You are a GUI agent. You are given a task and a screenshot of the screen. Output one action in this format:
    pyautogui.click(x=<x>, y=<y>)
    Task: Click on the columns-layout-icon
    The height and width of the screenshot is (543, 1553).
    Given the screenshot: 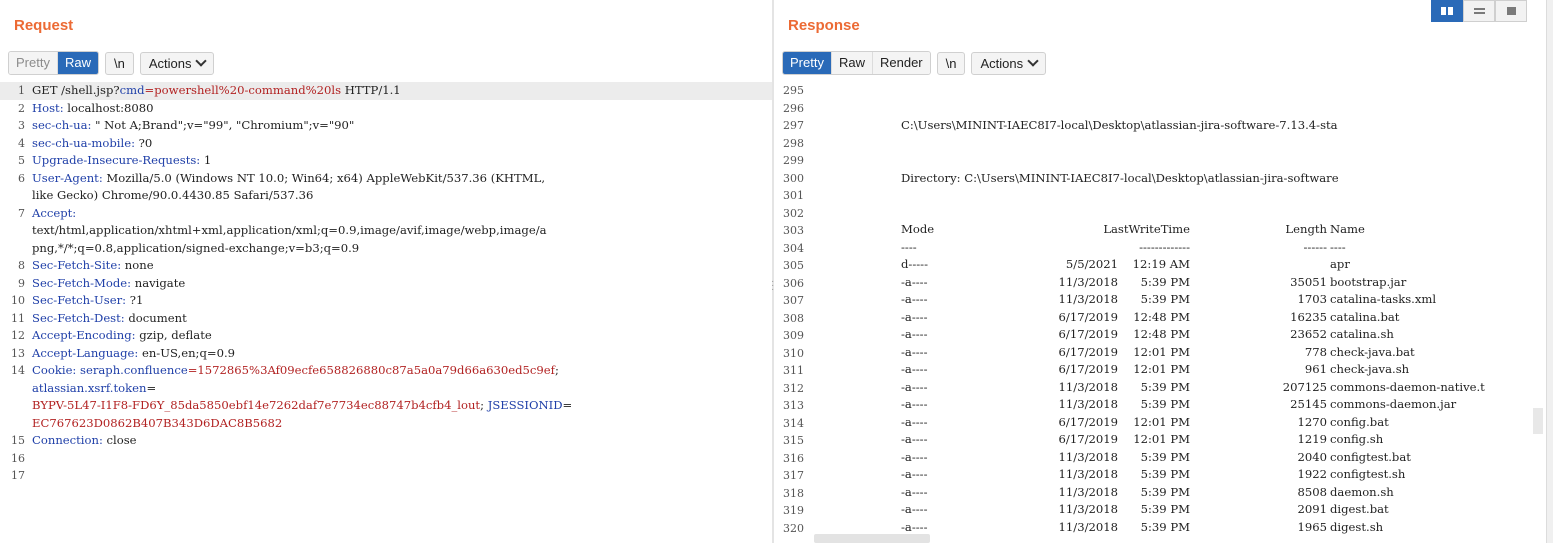 What is the action you would take?
    pyautogui.click(x=1447, y=11)
    